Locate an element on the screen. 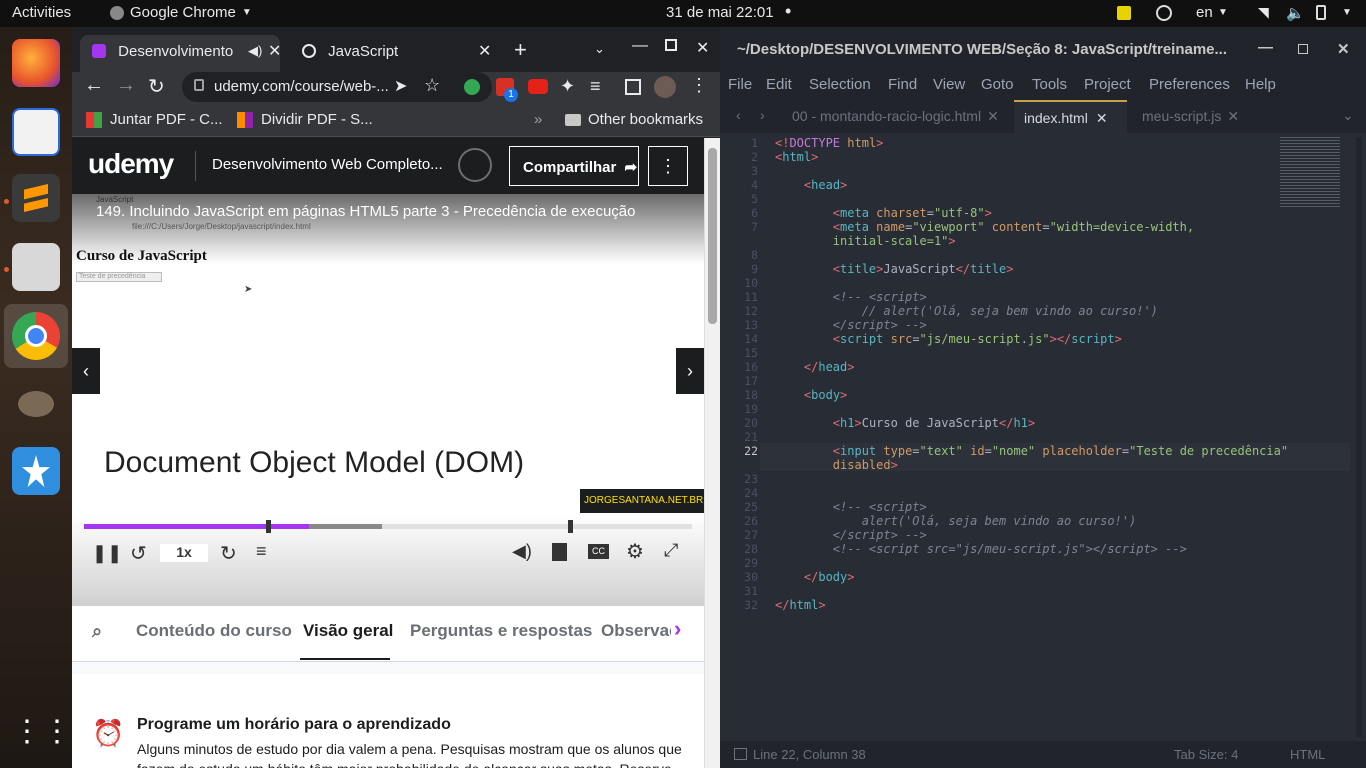 This screenshot has height=768, width=1366. more-bookmarks-icon: » is located at coordinates (538, 119).